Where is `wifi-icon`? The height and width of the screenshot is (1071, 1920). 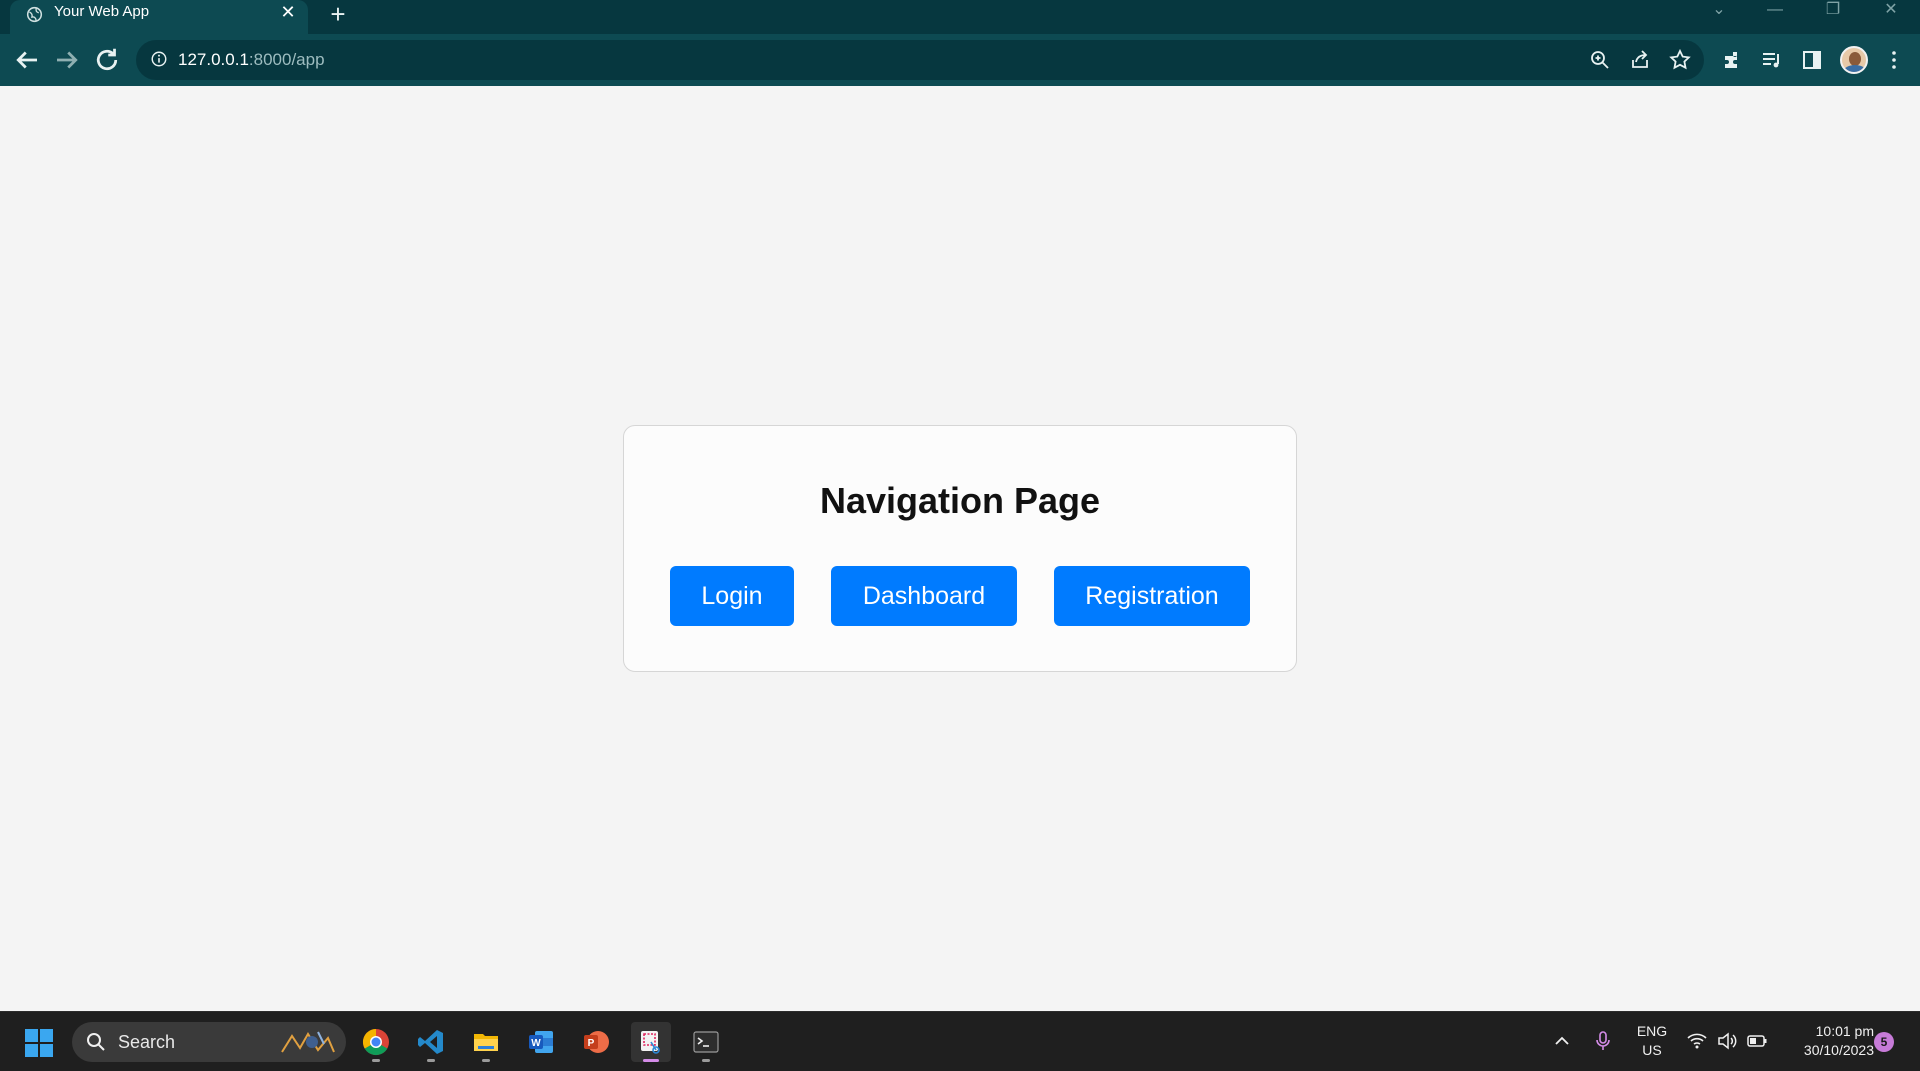 wifi-icon is located at coordinates (1697, 1041).